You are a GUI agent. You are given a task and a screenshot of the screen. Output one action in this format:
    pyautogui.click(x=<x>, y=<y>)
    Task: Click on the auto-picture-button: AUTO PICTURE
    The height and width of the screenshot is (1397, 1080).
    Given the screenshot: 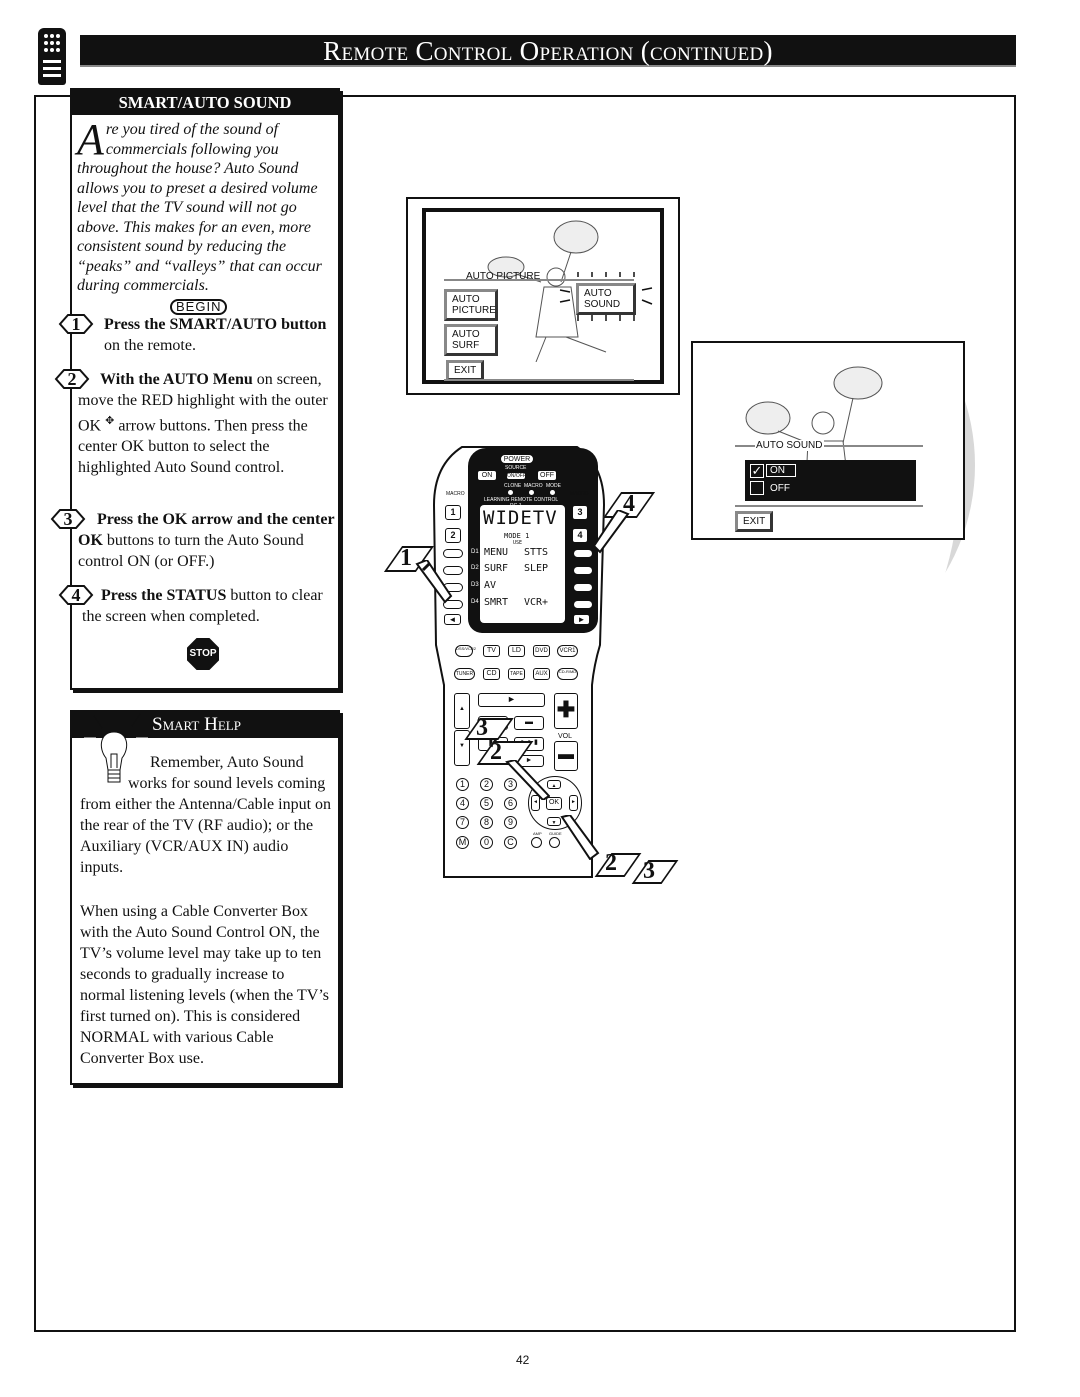 What is the action you would take?
    pyautogui.click(x=471, y=305)
    